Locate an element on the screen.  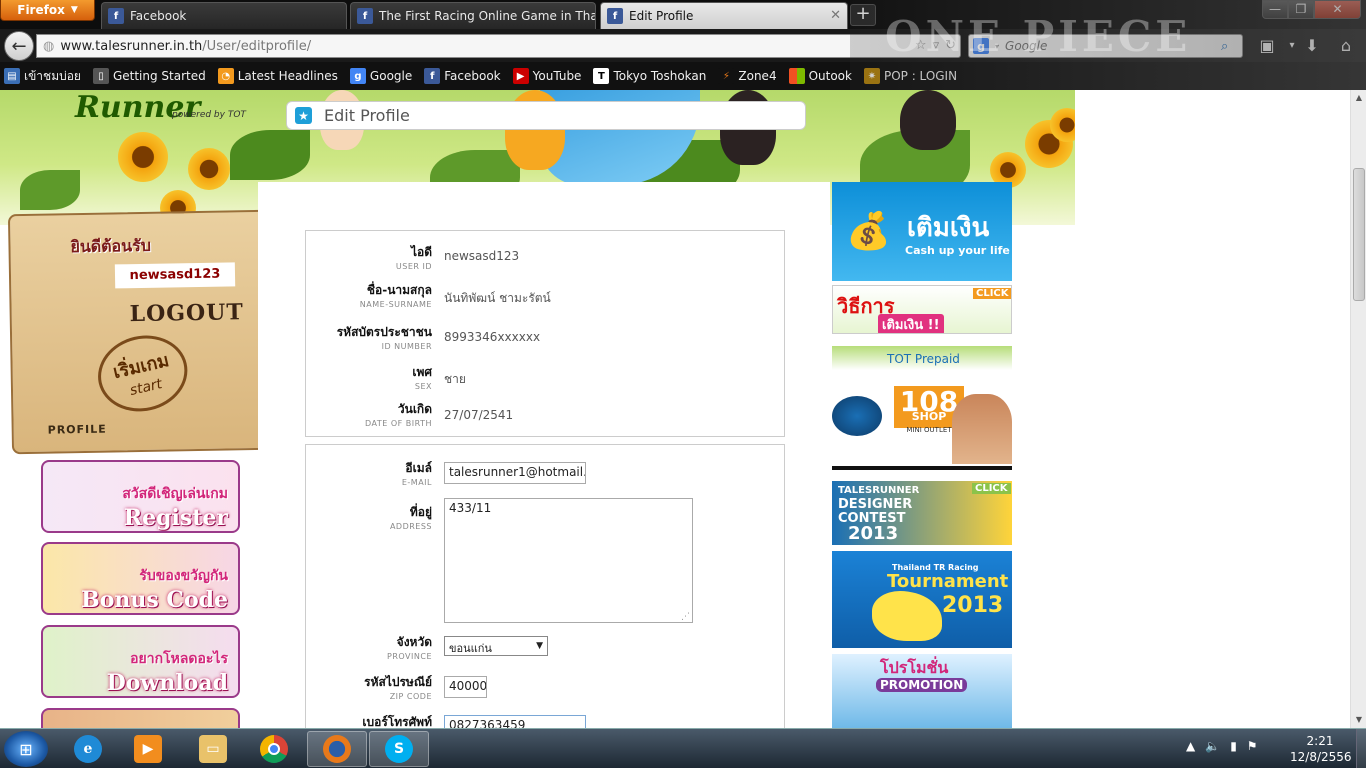
taskbar-explorer: ▭ is located at coordinates (213, 749).